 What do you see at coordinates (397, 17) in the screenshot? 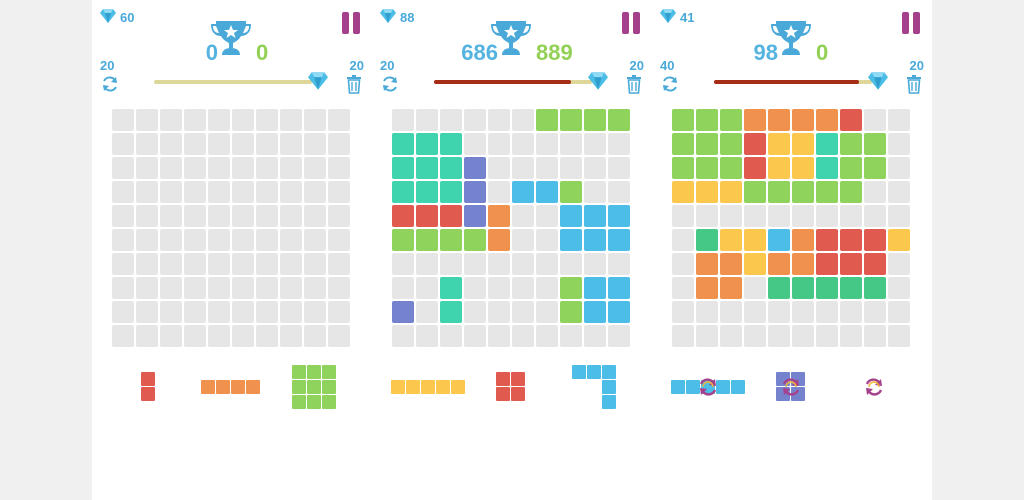
I see `gem-counter: 88` at bounding box center [397, 17].